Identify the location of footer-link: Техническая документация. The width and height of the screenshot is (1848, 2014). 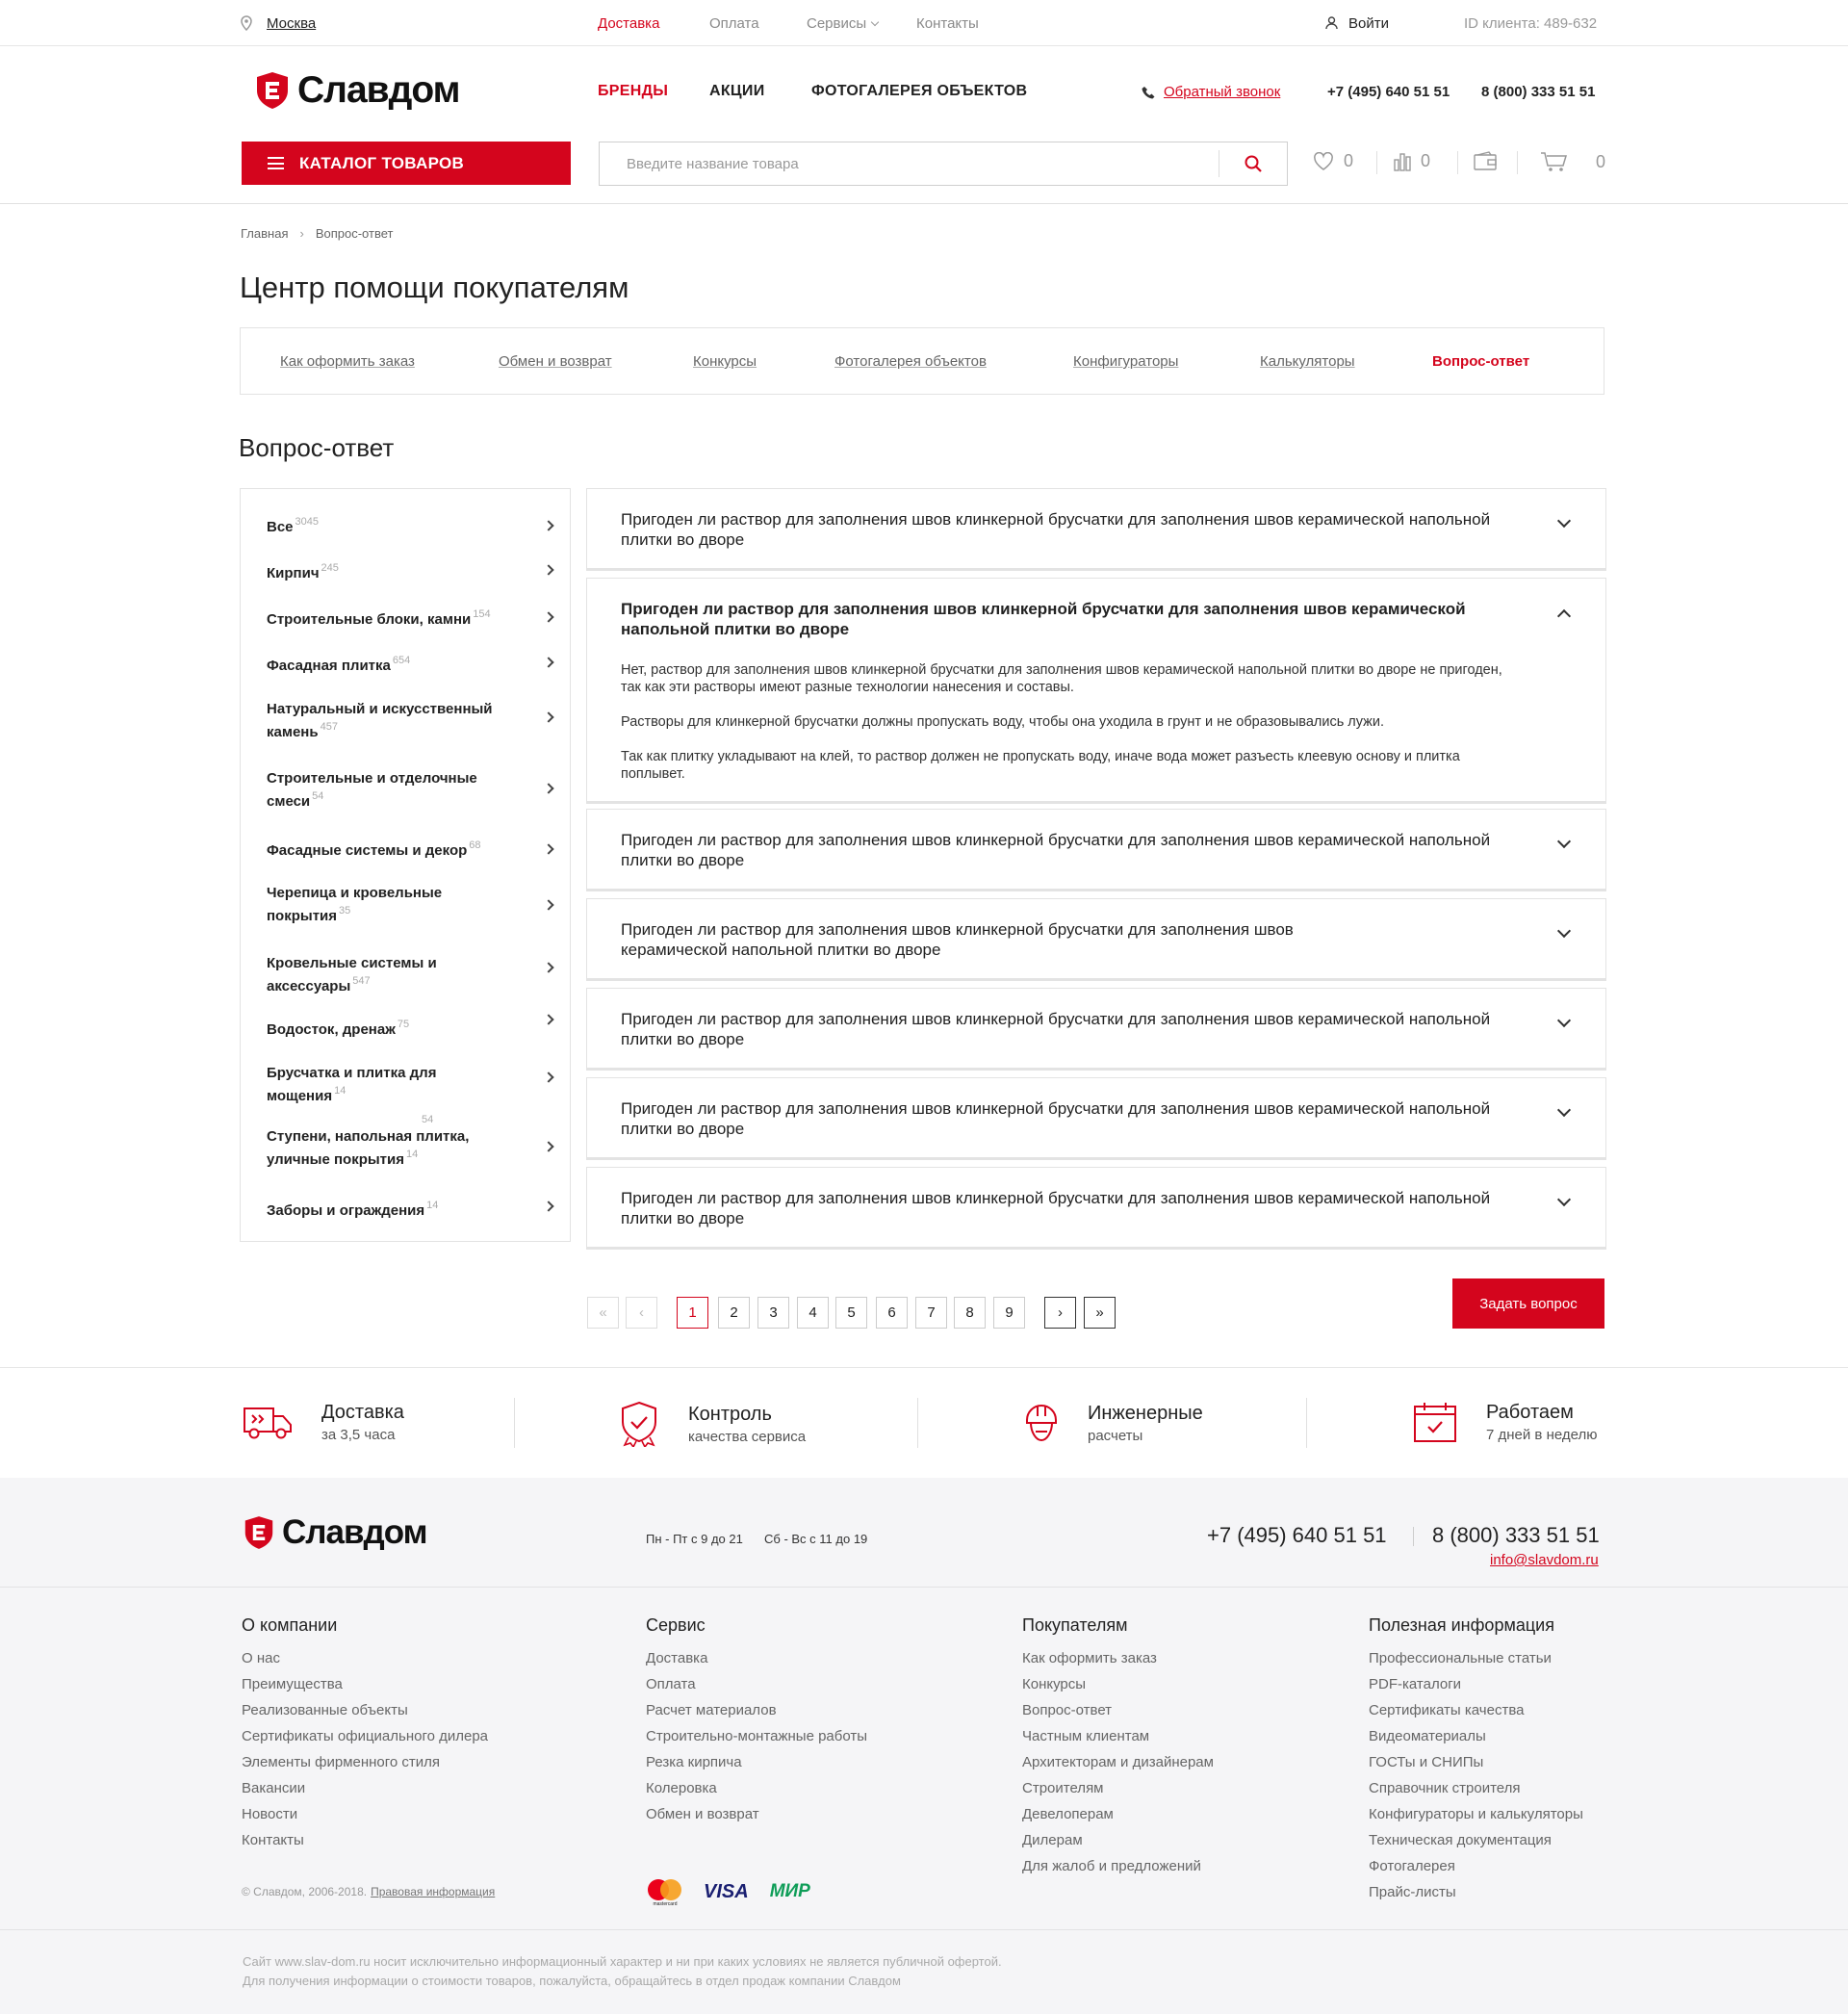
(1476, 1840).